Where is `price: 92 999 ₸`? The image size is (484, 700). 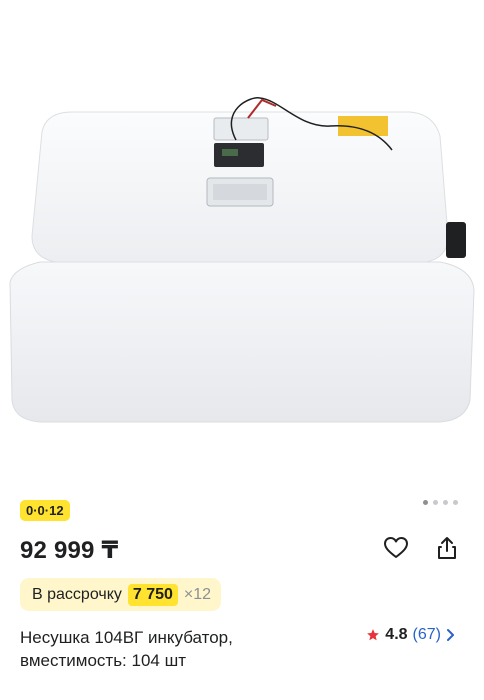
price: 92 999 ₸ is located at coordinates (69, 550).